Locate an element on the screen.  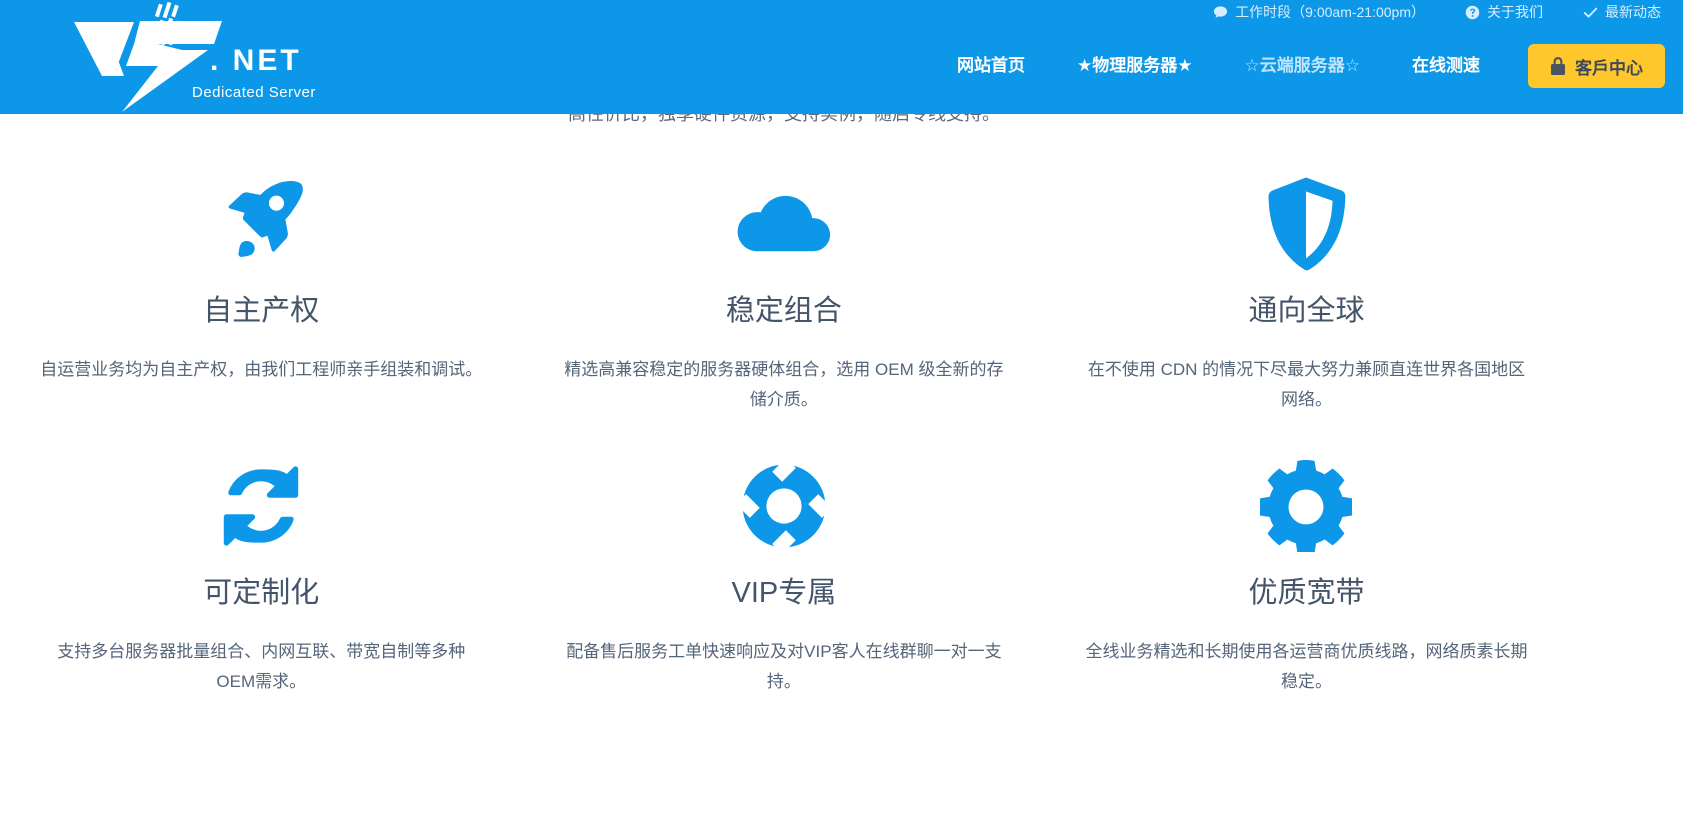
topbar-item-label: 工作时段（9:00am-21:00pm） is located at coordinates (1330, 12).